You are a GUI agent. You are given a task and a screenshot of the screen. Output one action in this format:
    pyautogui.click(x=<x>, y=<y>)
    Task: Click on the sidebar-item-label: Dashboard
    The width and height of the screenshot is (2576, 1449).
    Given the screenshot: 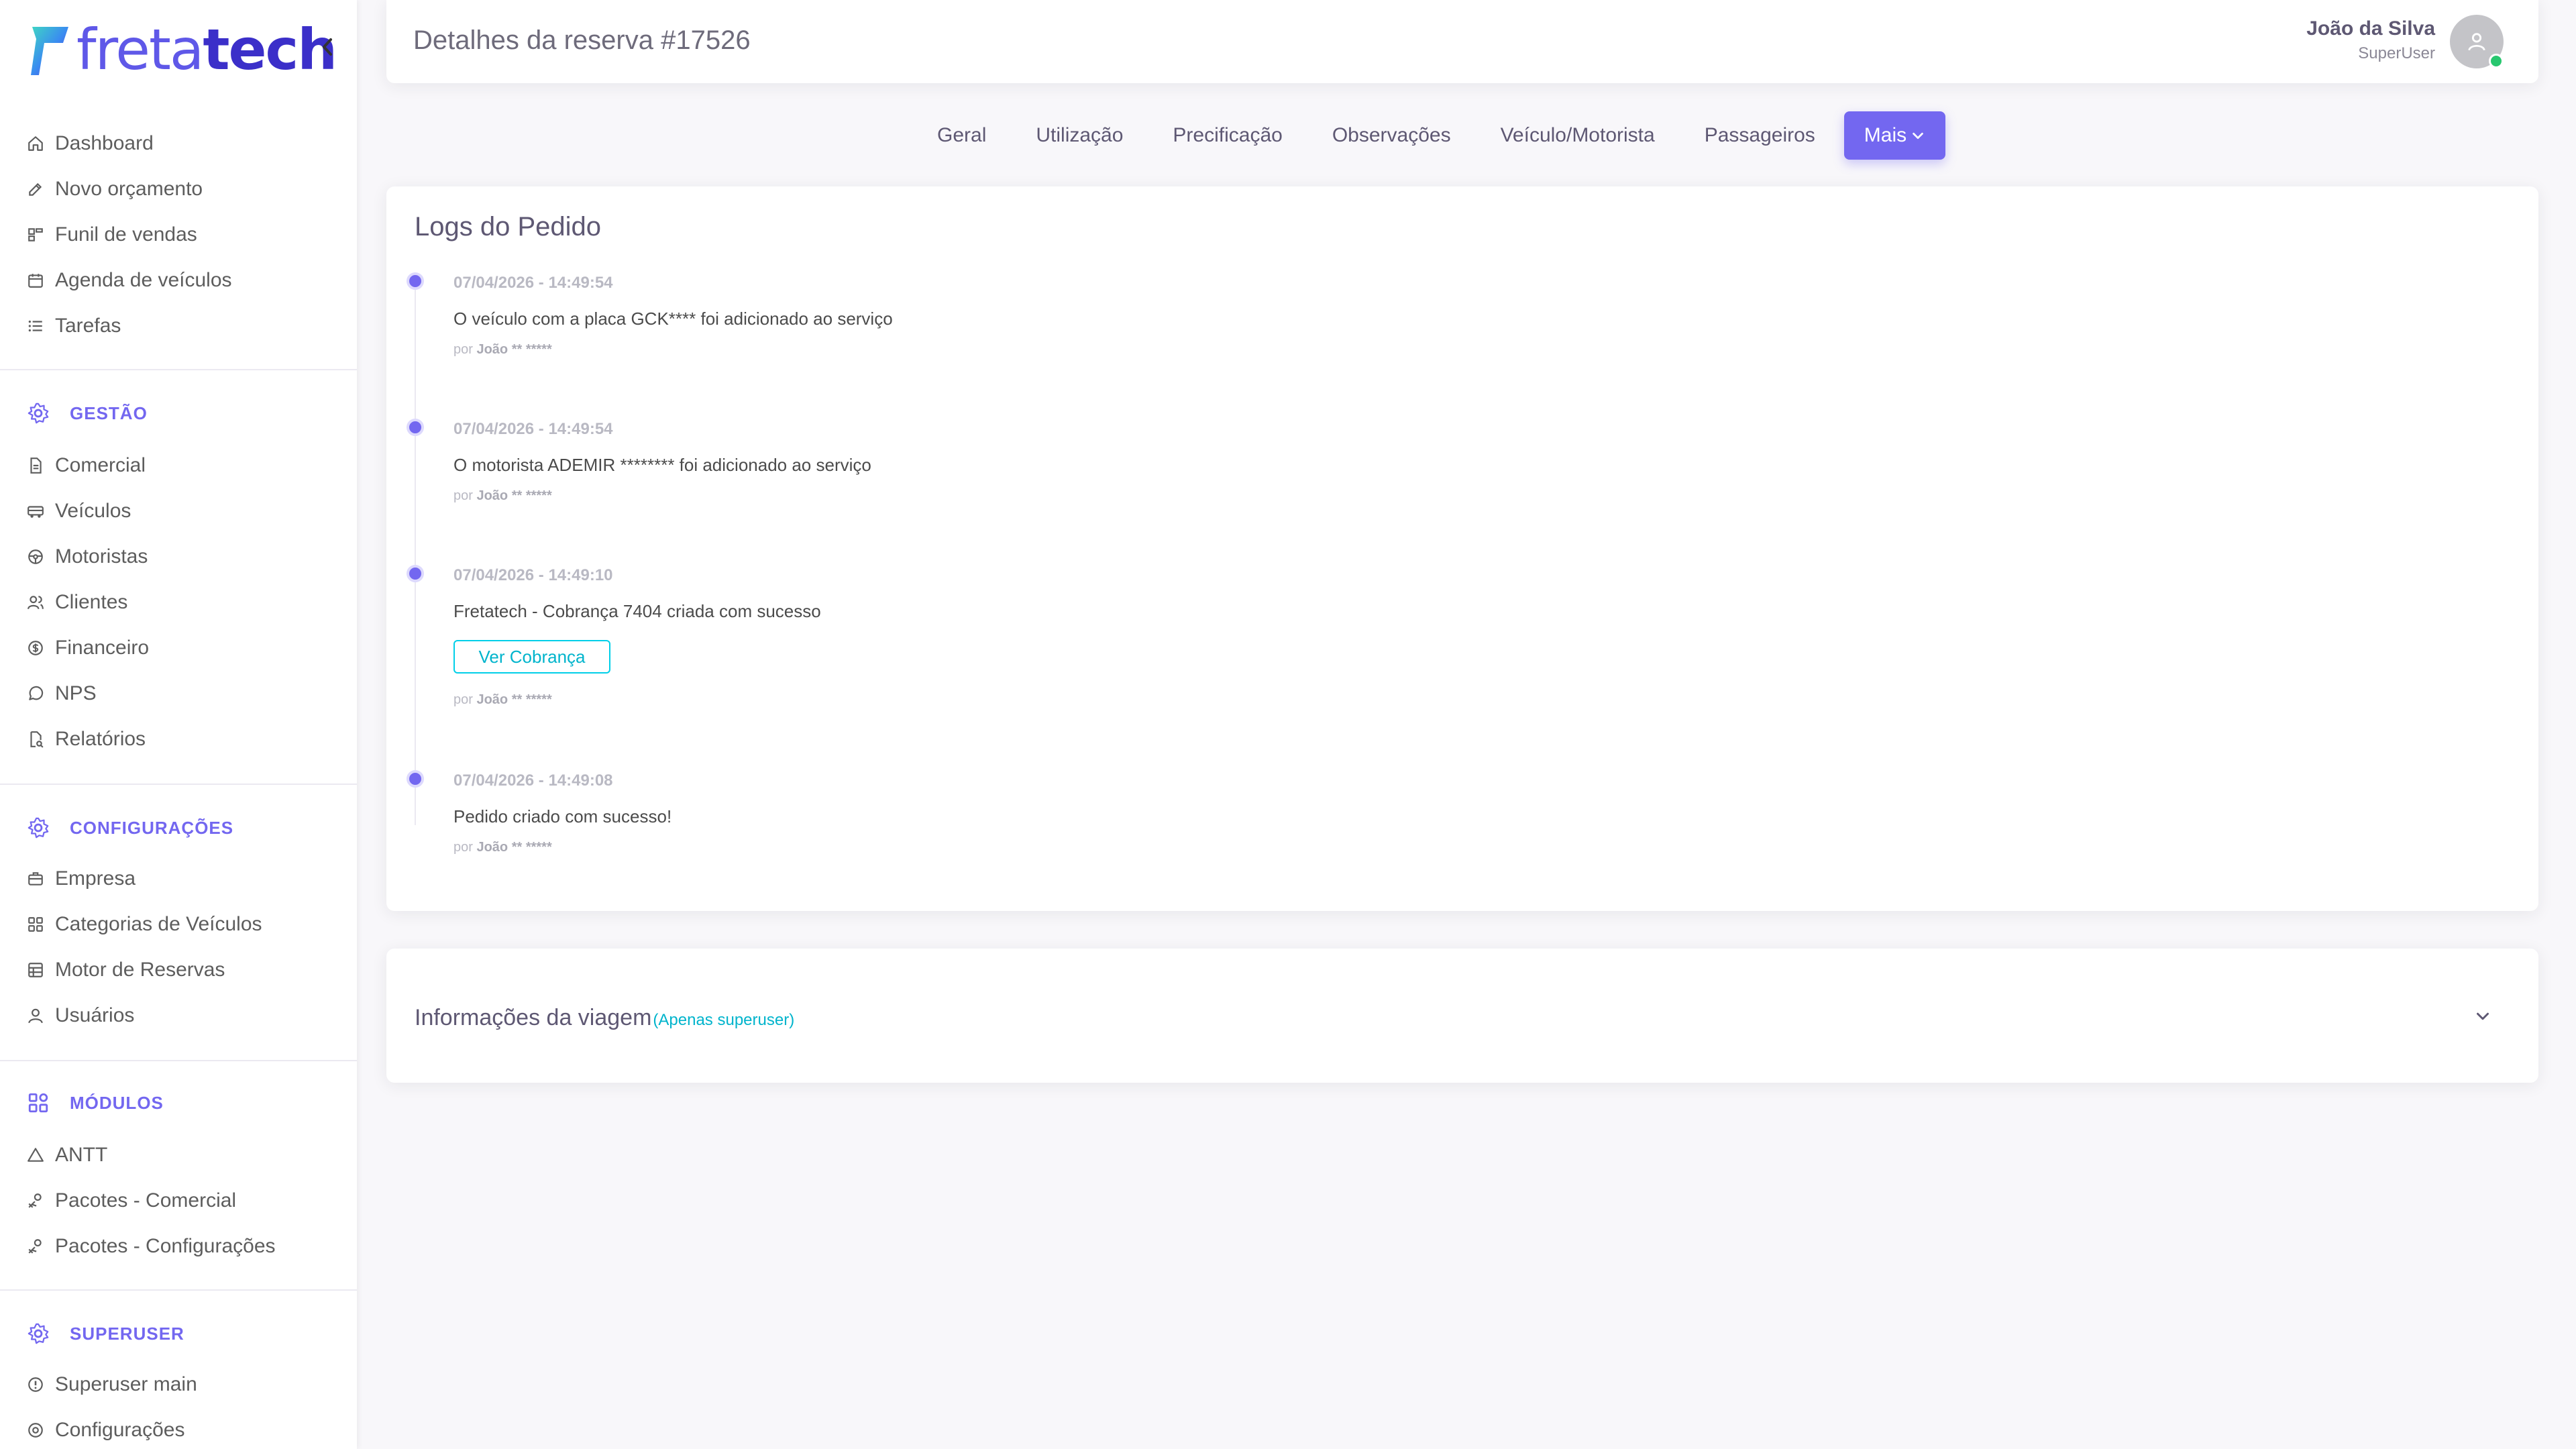 What is the action you would take?
    pyautogui.click(x=104, y=143)
    